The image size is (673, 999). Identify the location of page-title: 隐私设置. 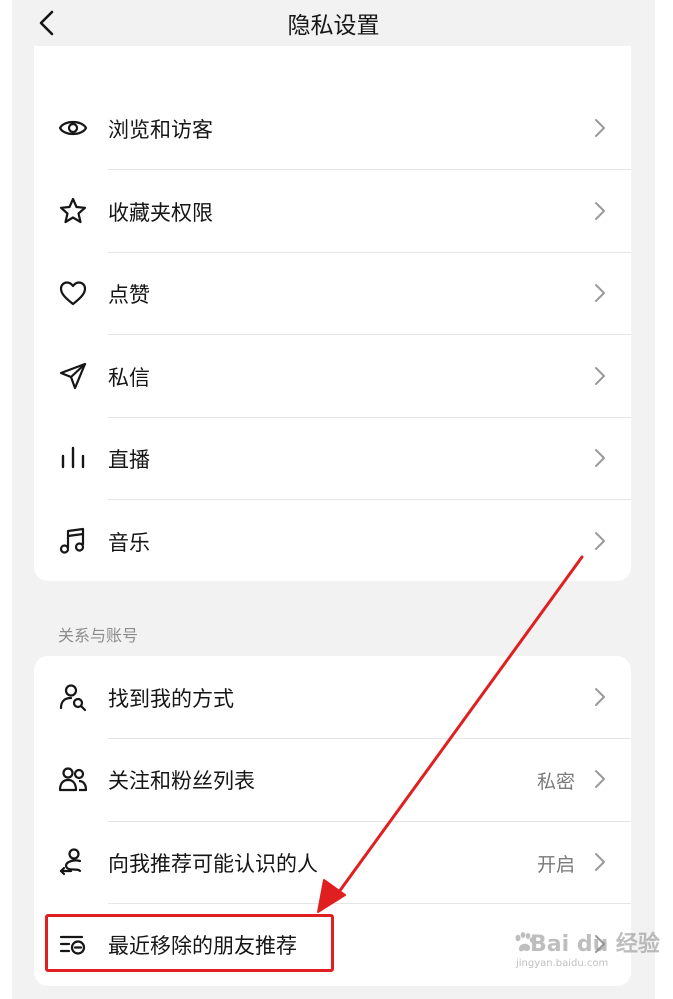
(333, 26).